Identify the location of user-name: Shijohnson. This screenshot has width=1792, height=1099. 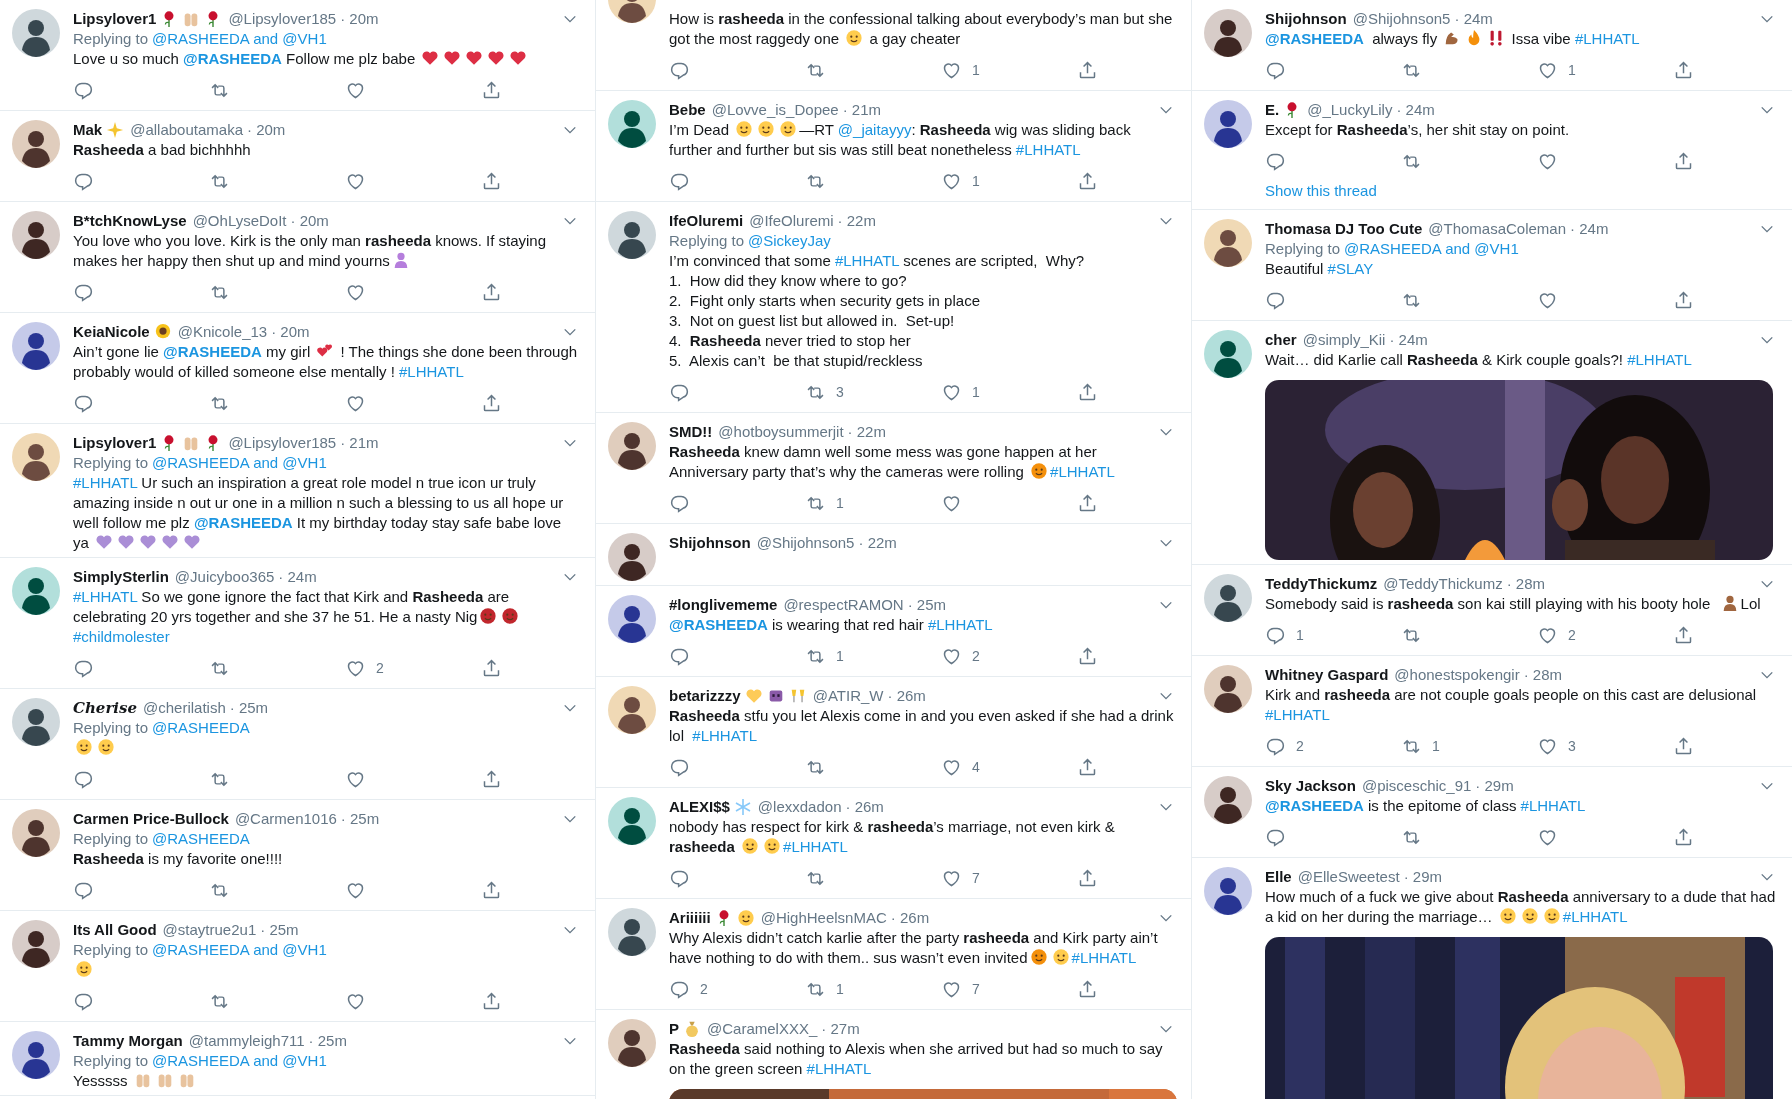
(710, 543).